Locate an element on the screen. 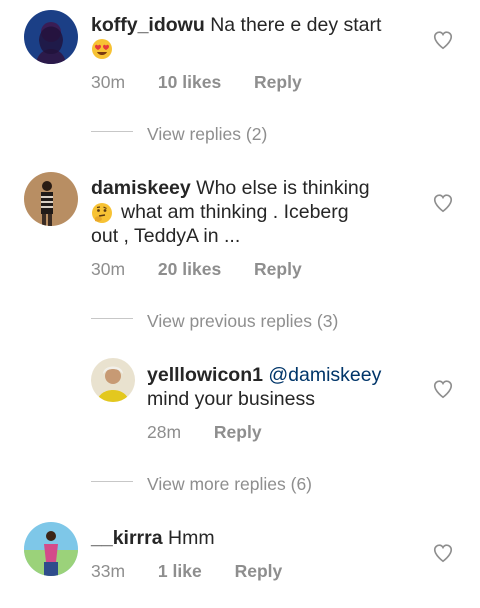  replies-divider is located at coordinates (112, 131).